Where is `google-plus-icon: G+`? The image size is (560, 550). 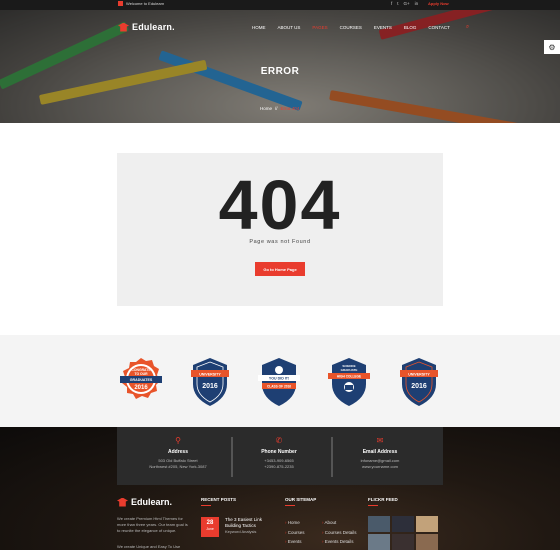
google-plus-icon: G+ is located at coordinates (407, 3).